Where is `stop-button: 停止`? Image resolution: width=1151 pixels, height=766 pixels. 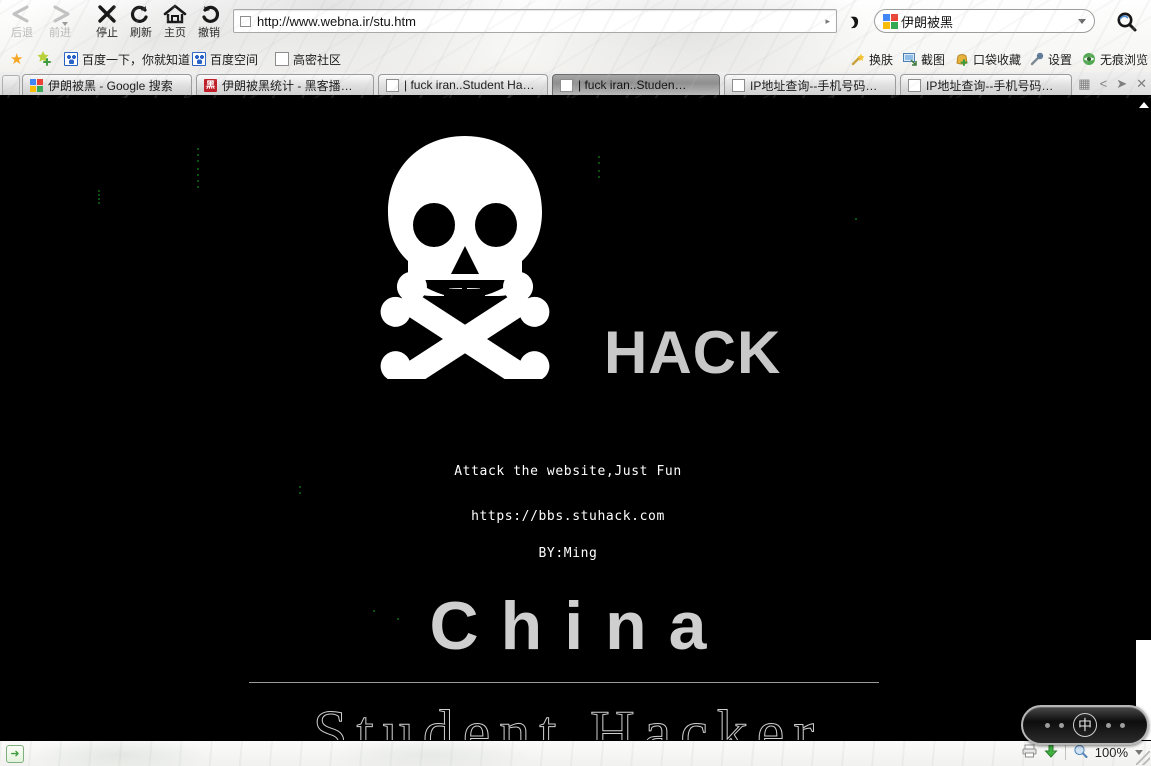
stop-button: 停止 is located at coordinates (107, 23).